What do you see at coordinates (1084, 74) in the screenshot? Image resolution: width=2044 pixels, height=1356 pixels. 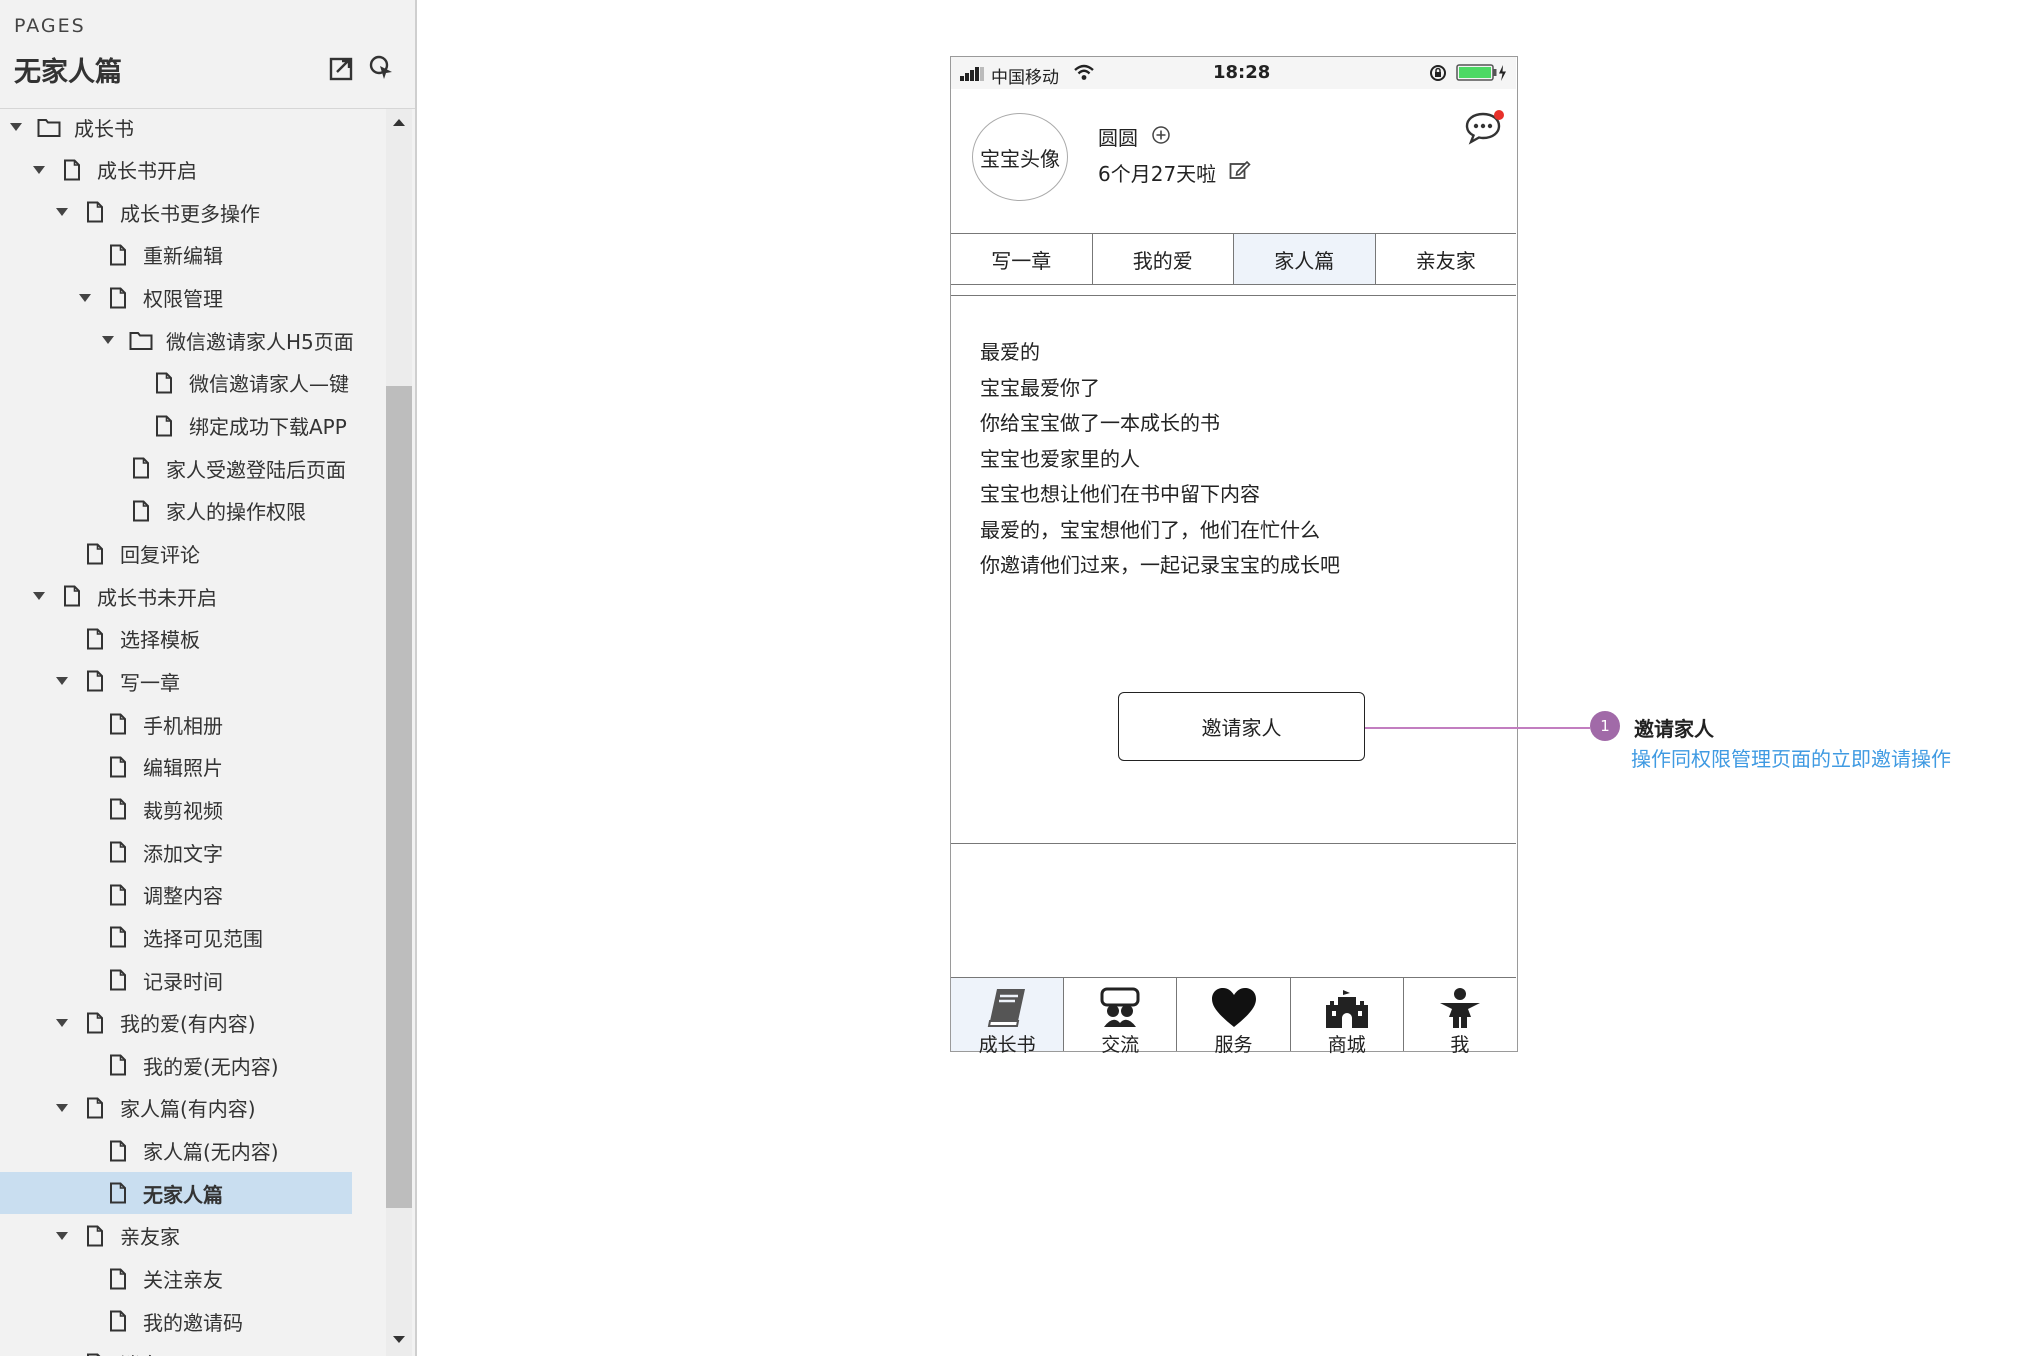 I see `wifi-icon` at bounding box center [1084, 74].